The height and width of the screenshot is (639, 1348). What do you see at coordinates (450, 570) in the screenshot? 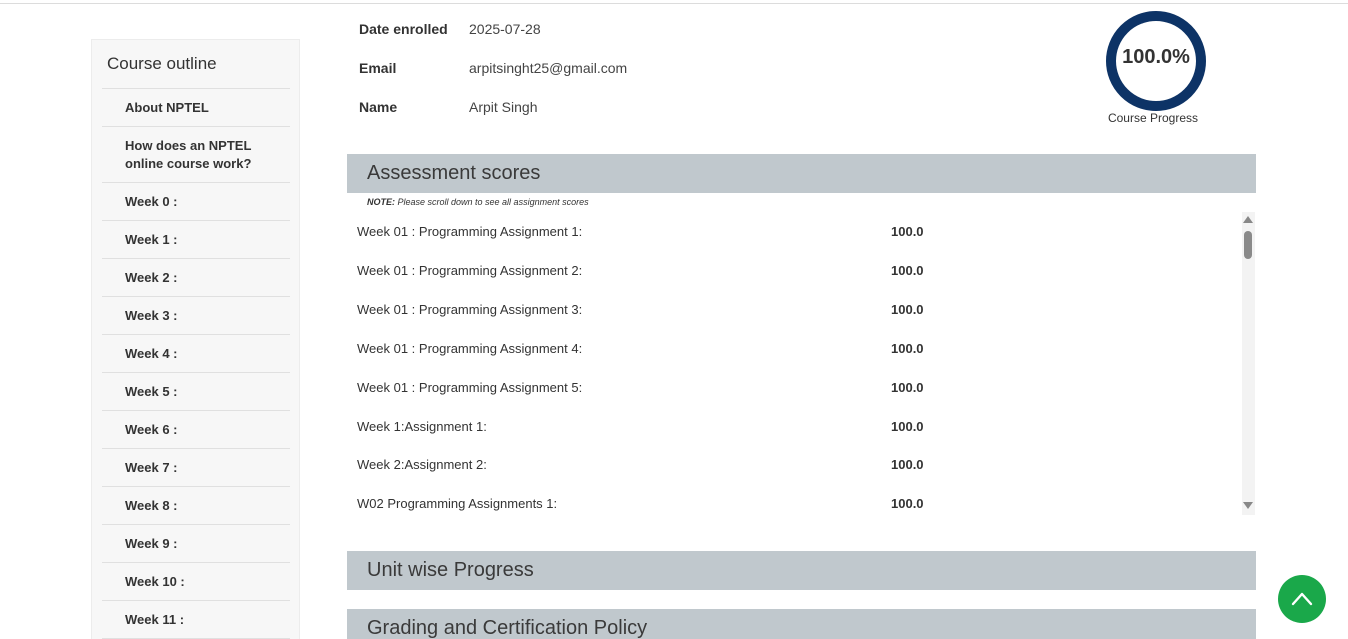
I see `unit-wise-progress-title: Unit wise Progress` at bounding box center [450, 570].